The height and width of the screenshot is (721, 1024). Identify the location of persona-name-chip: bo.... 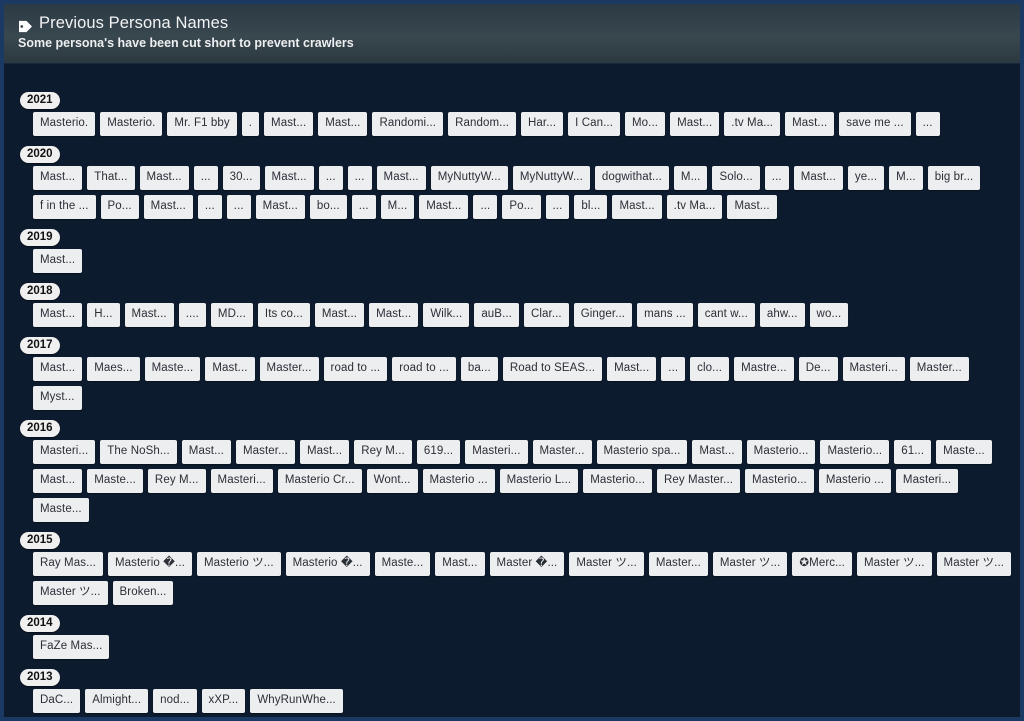
(328, 207).